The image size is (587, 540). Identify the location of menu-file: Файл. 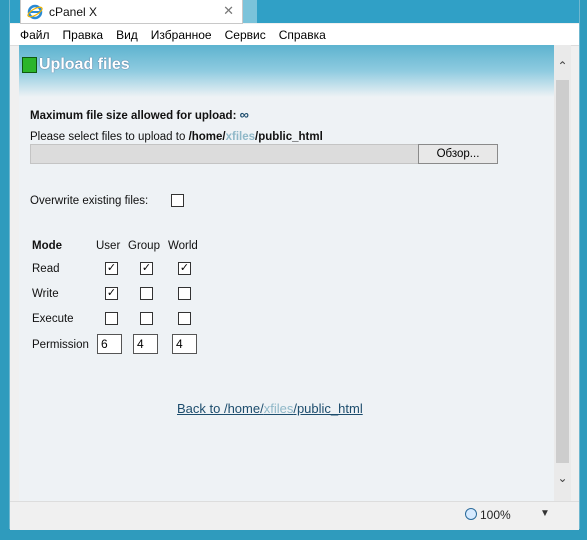
(35, 35).